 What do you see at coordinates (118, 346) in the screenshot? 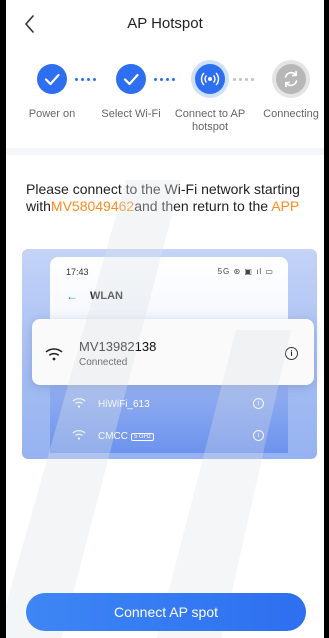
I see `connected-ssid: MV13982138` at bounding box center [118, 346].